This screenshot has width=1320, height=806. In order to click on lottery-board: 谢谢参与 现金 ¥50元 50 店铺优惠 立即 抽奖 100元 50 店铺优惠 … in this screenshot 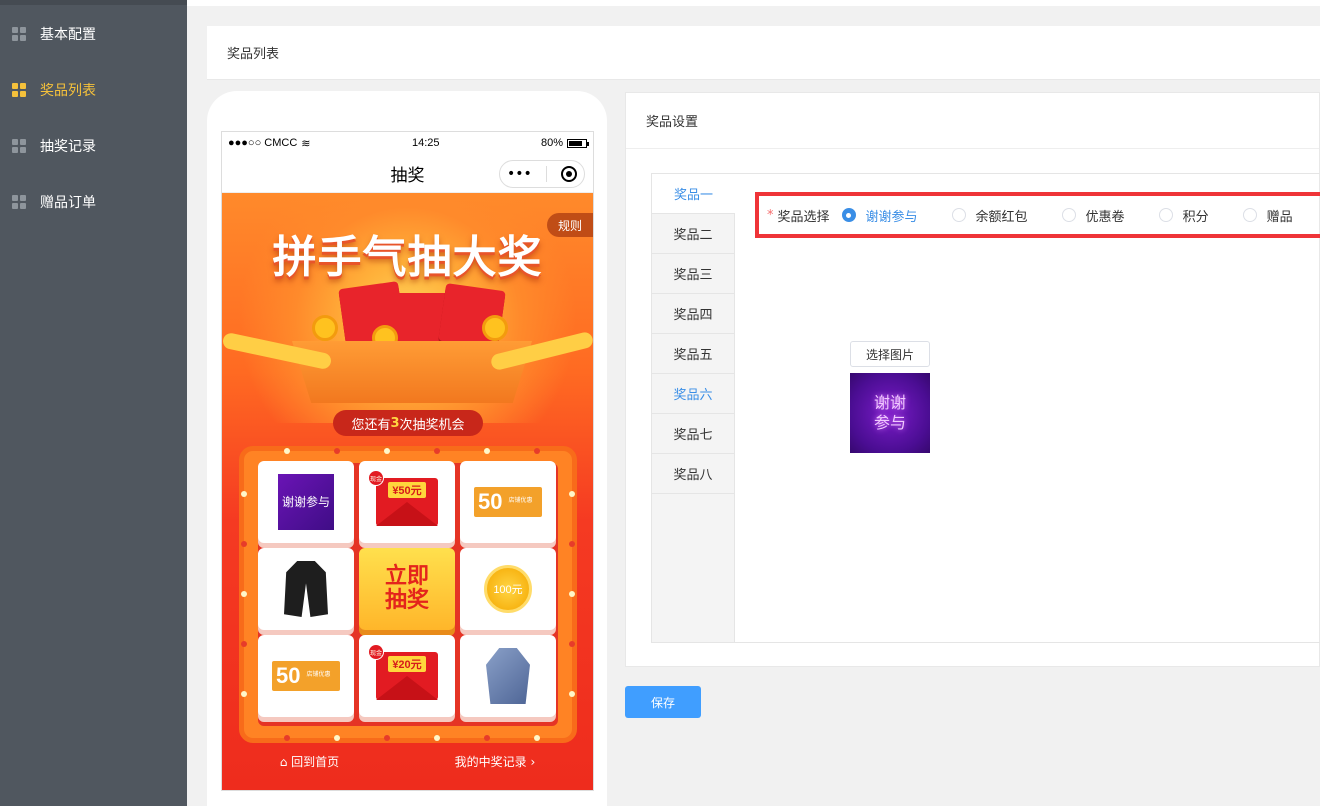, I will do `click(408, 594)`.